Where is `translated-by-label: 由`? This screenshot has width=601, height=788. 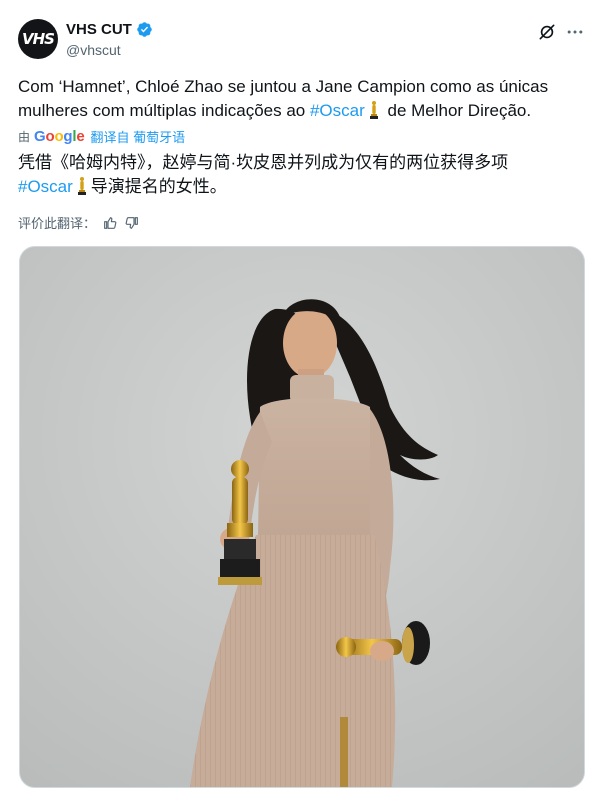 translated-by-label: 由 is located at coordinates (24, 137).